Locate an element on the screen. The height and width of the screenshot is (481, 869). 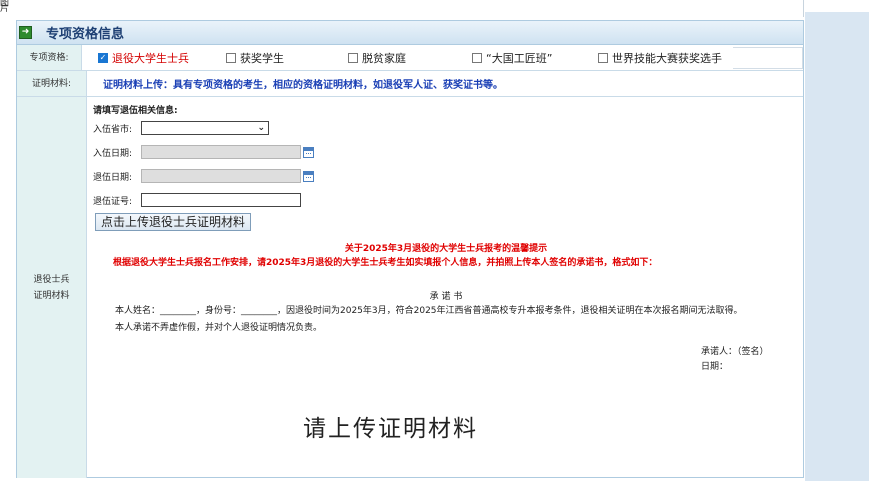
checkbox-label: 脱贫家庭 is located at coordinates (384, 58).